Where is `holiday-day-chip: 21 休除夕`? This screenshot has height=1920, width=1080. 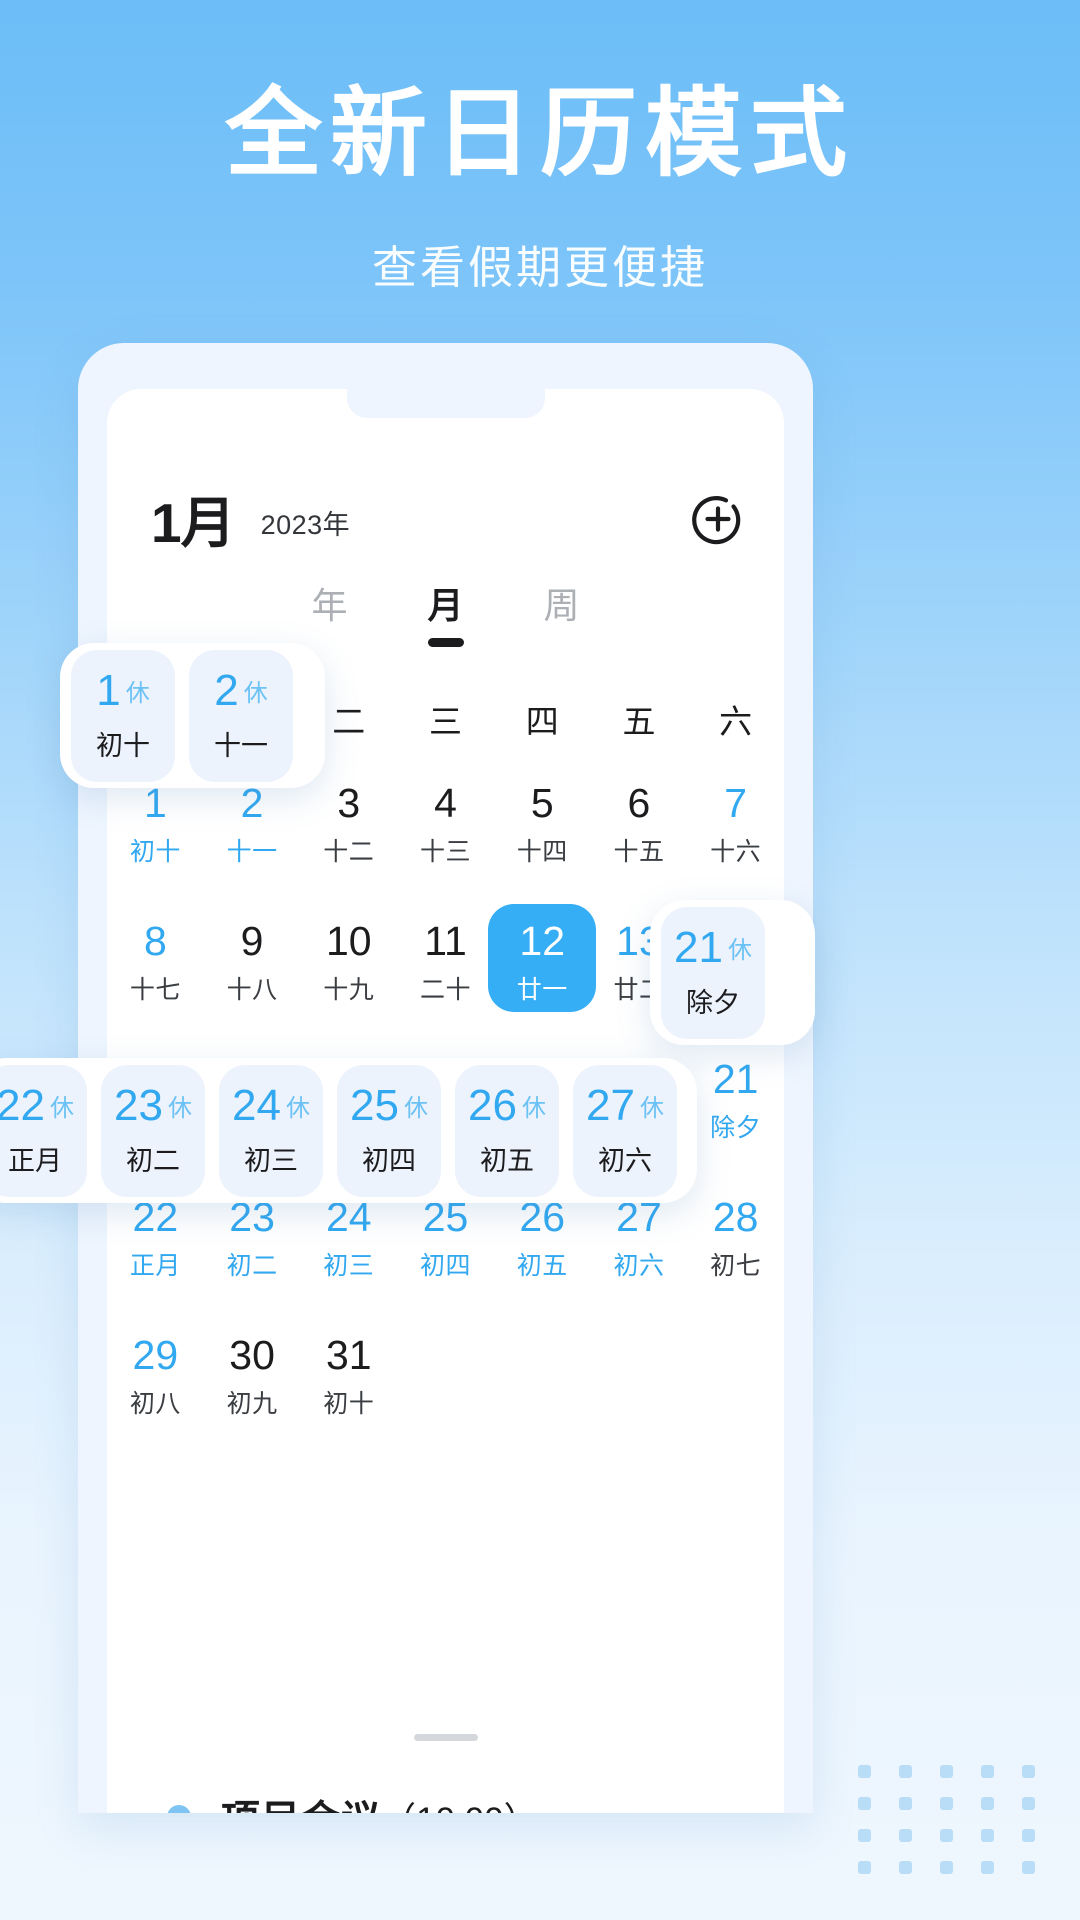
holiday-day-chip: 21 休除夕 is located at coordinates (713, 972).